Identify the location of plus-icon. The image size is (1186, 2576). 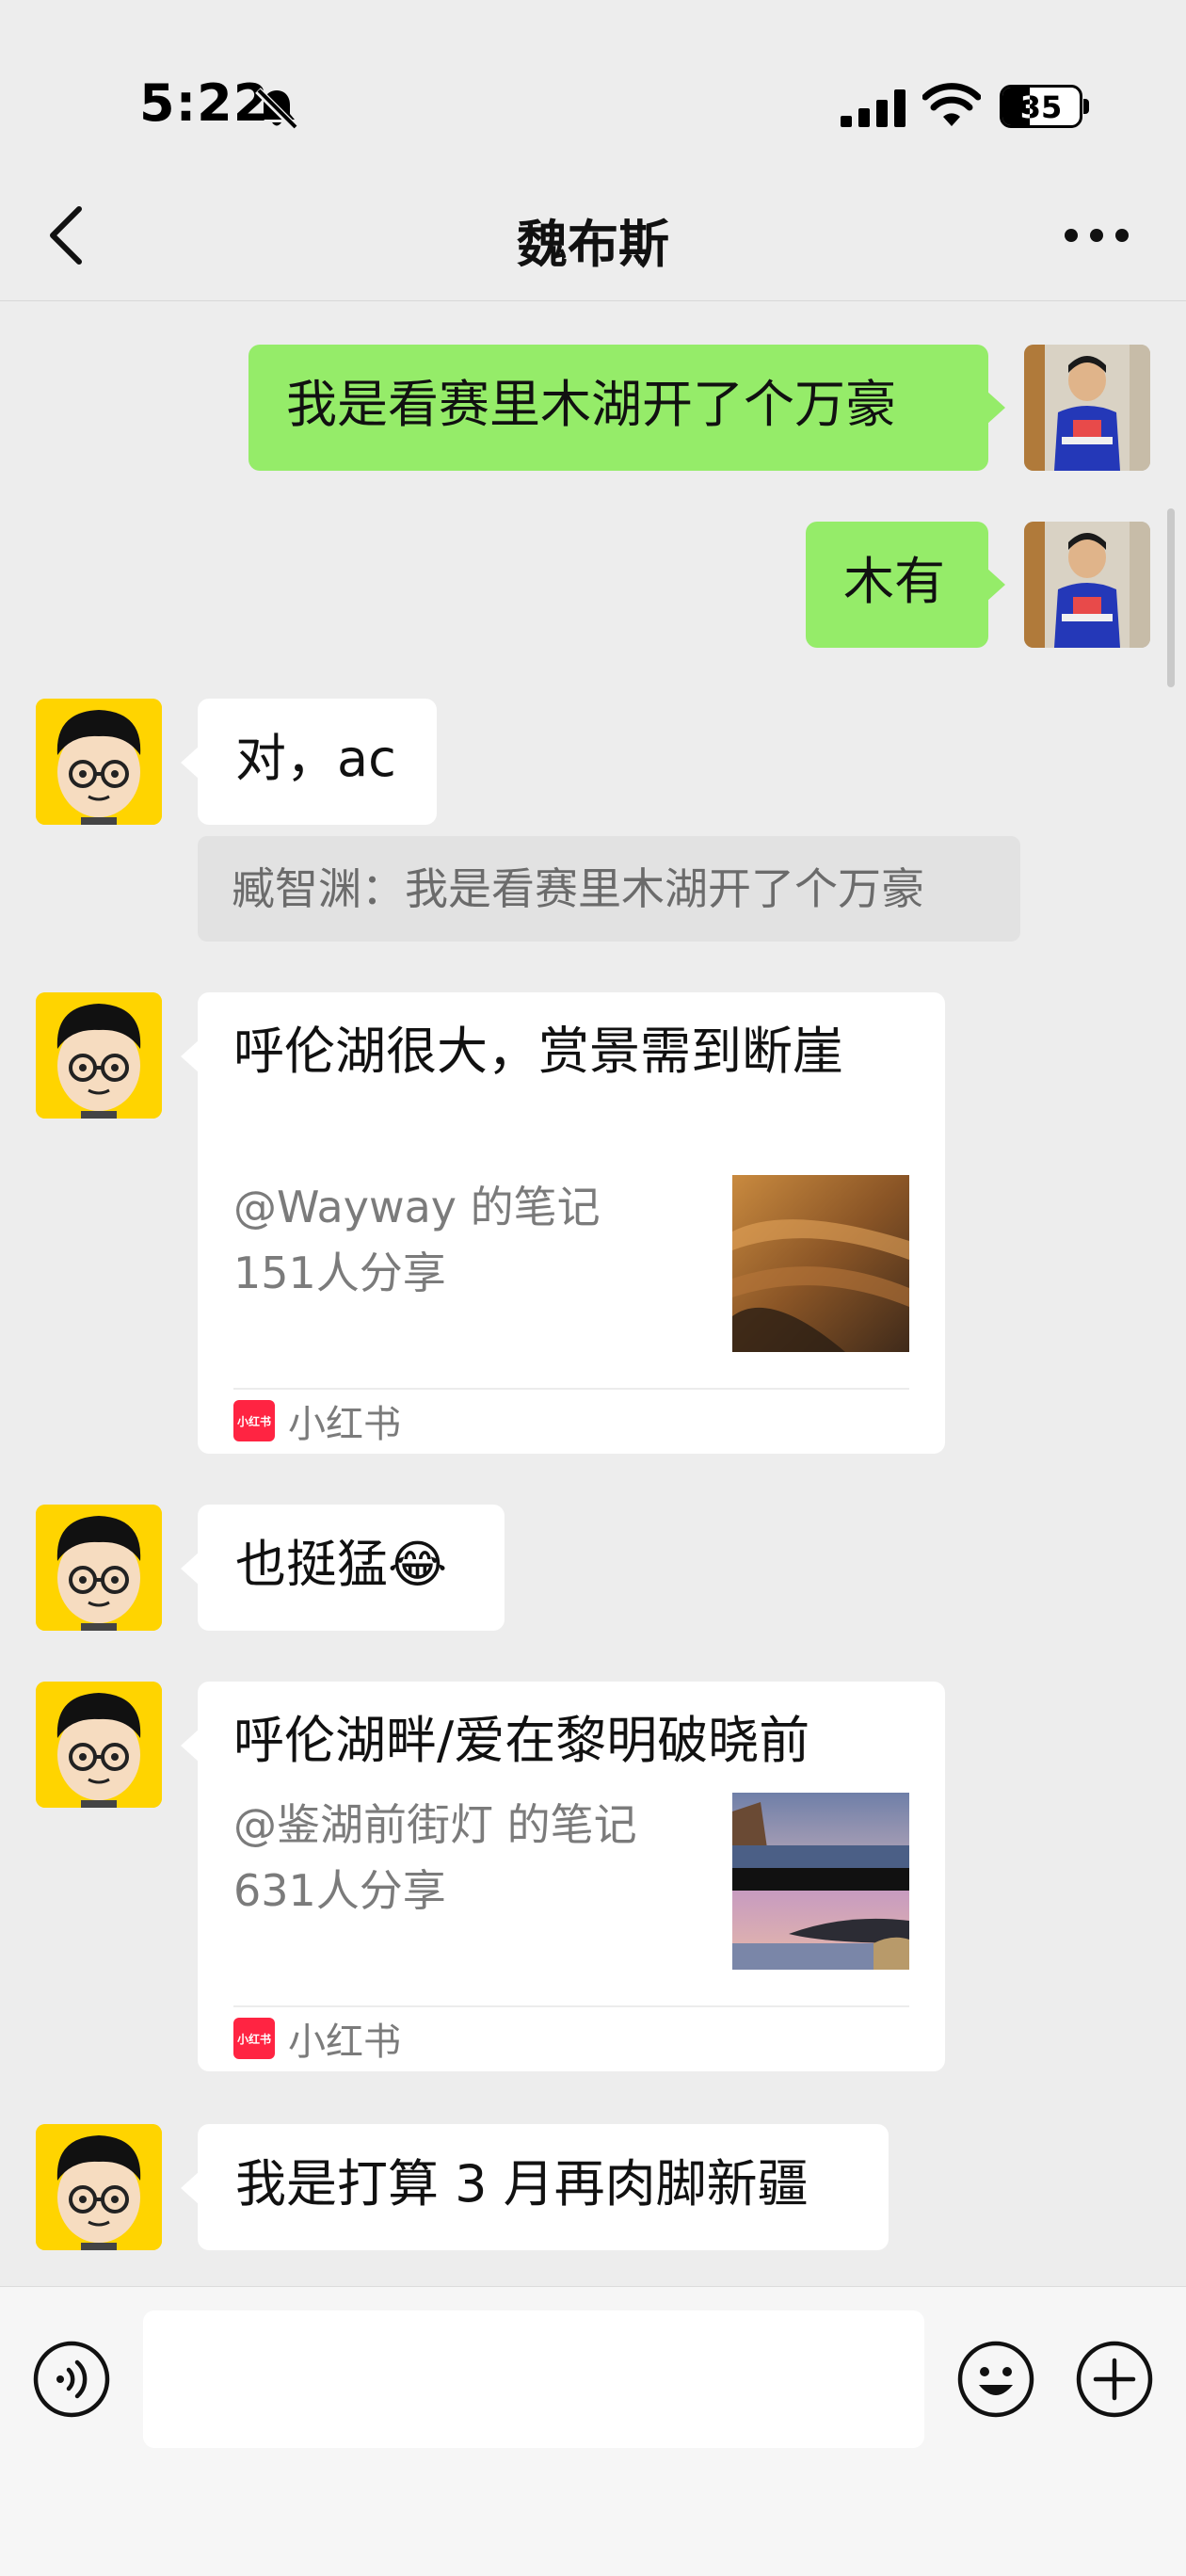
(1114, 2379).